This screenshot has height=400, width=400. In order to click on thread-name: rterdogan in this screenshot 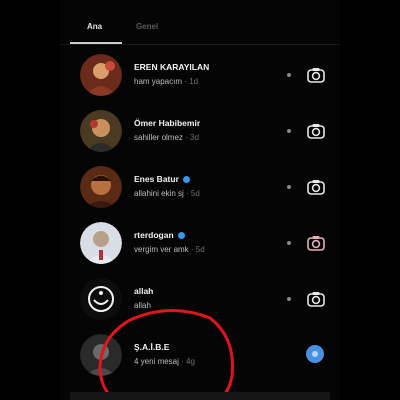, I will do `click(159, 235)`.